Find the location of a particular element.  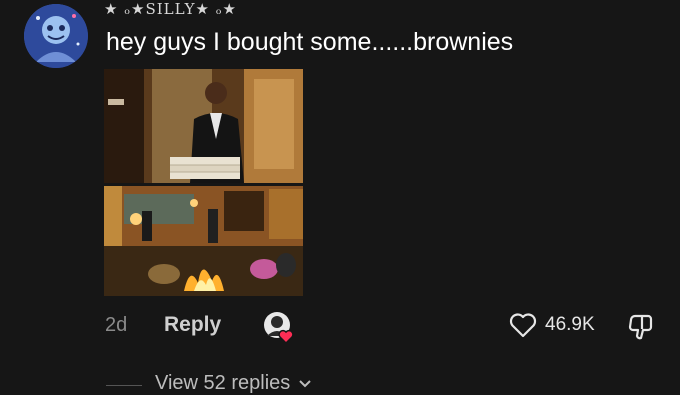

view-replies-button: View 52 replies is located at coordinates (233, 383).